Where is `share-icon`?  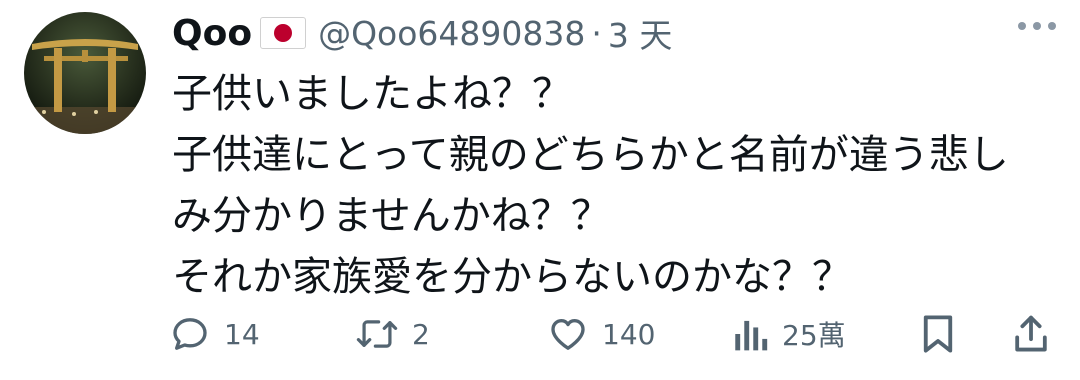
share-icon is located at coordinates (1031, 334).